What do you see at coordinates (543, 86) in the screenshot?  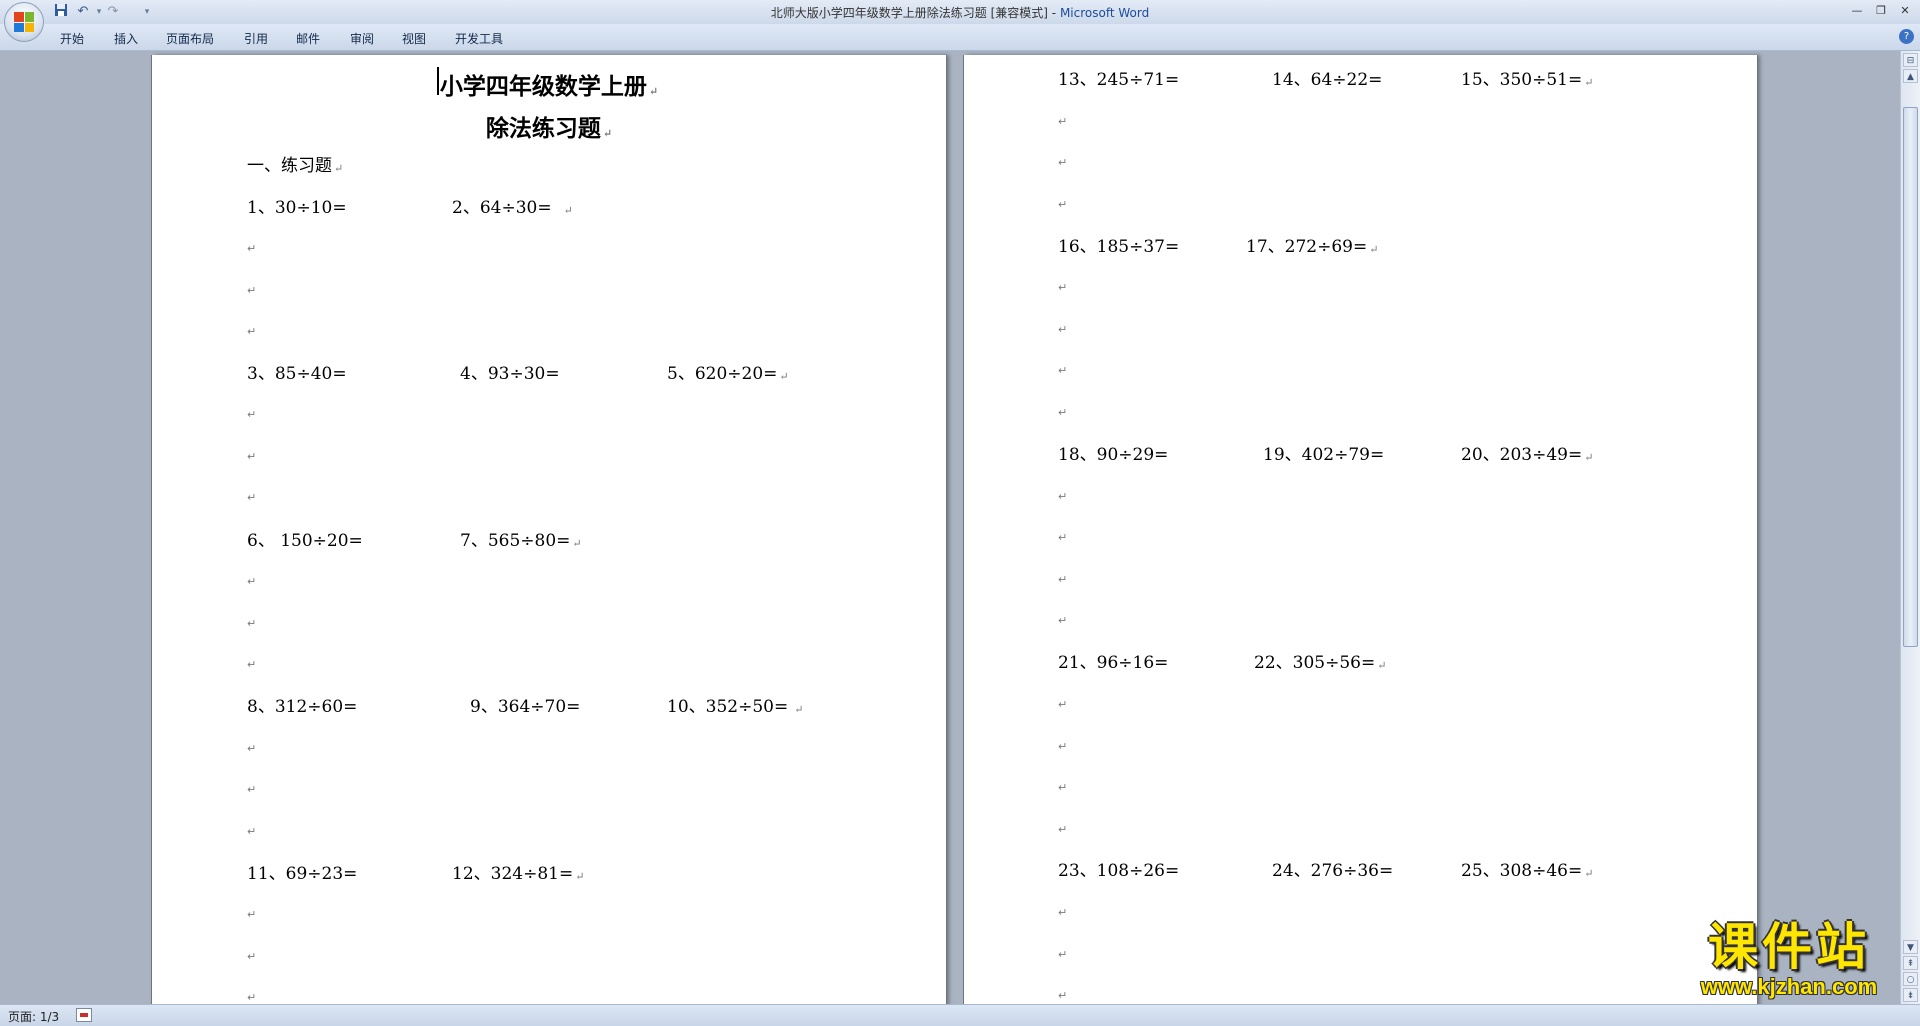 I see `document-title-text: 小学四年级数学上册` at bounding box center [543, 86].